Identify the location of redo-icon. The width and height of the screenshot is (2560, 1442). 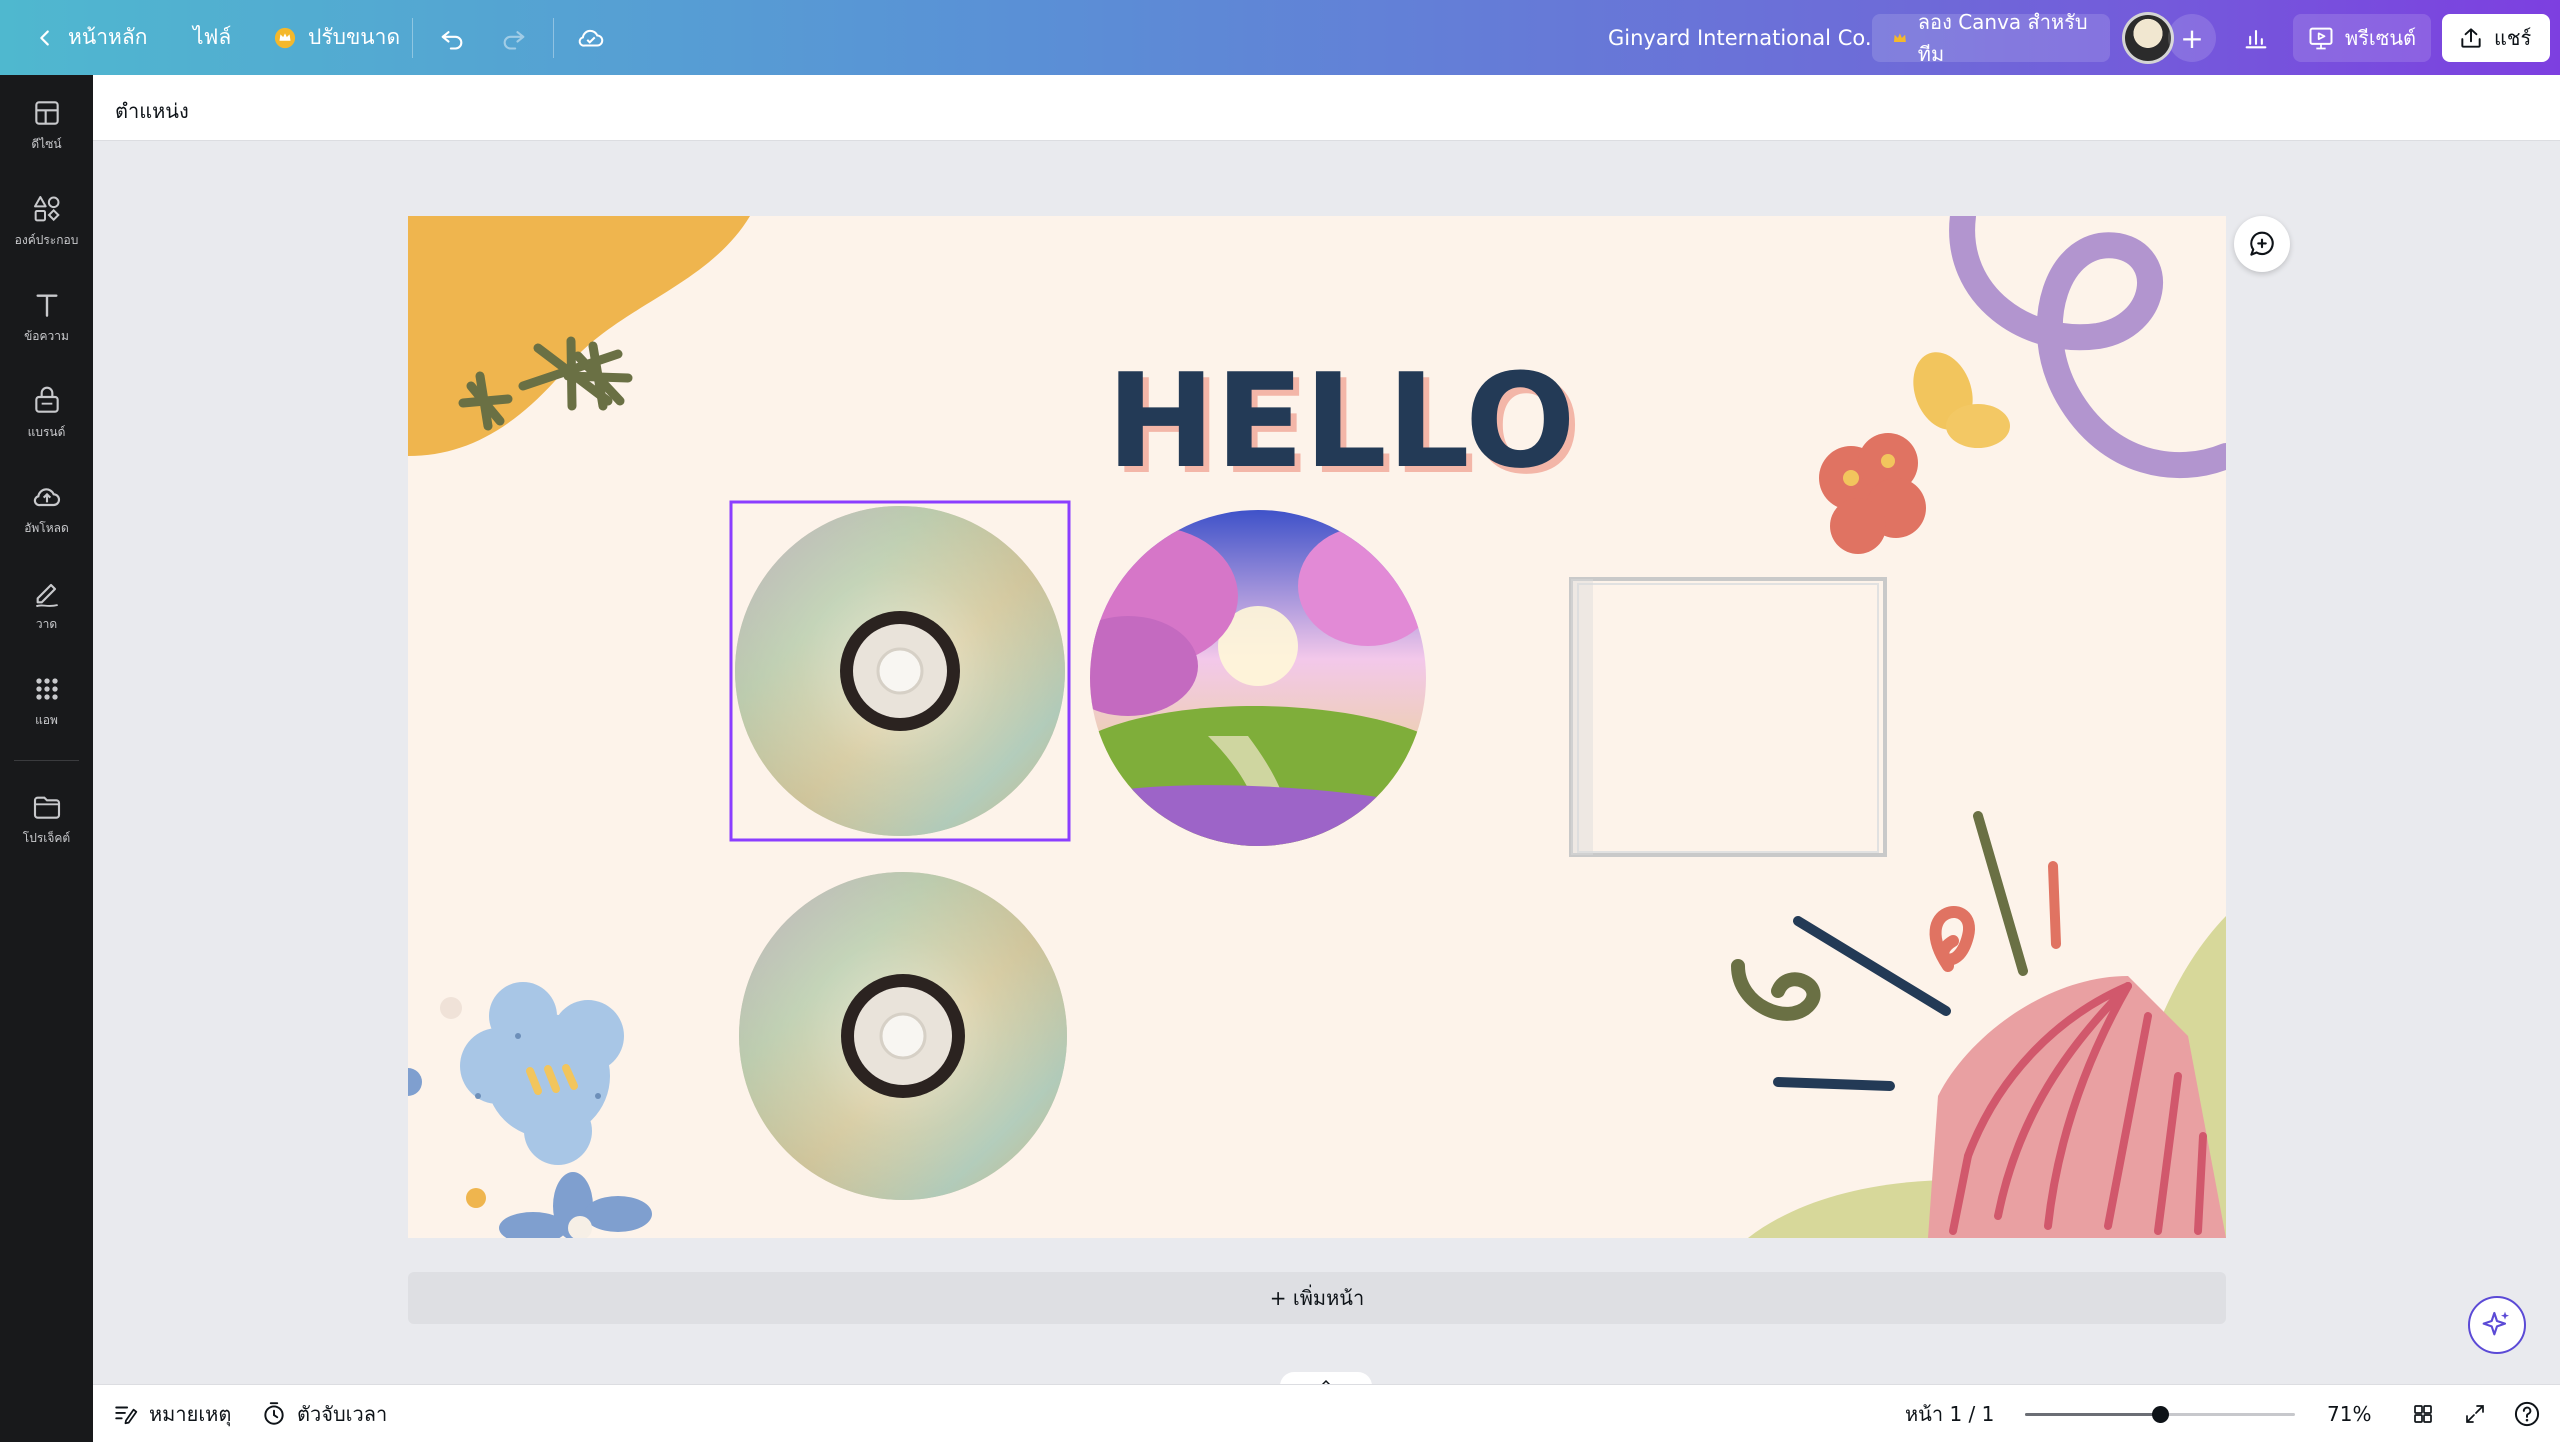
(514, 40).